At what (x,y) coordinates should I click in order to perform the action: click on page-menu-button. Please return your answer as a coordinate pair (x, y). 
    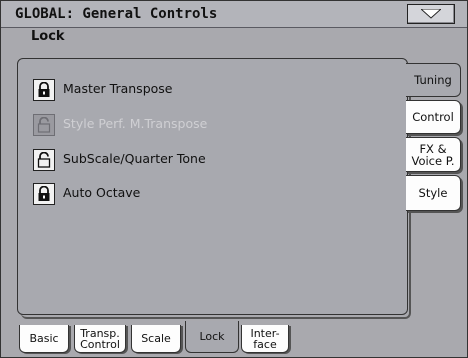
    Looking at the image, I should click on (431, 14).